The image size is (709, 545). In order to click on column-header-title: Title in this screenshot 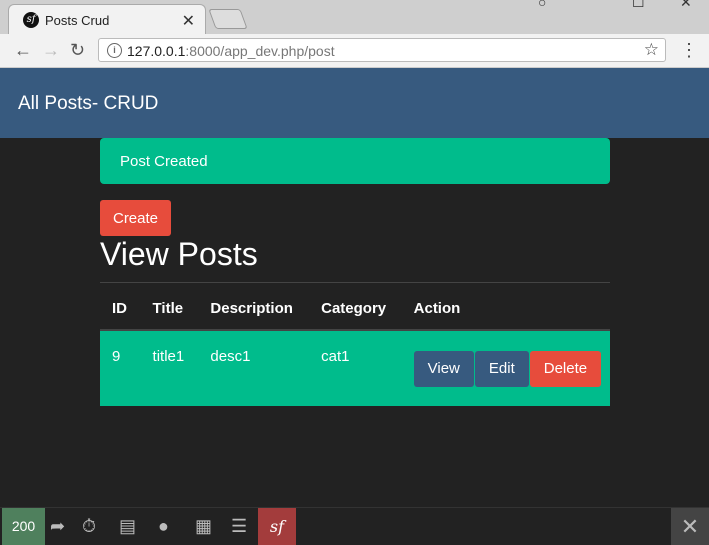, I will do `click(169, 309)`.